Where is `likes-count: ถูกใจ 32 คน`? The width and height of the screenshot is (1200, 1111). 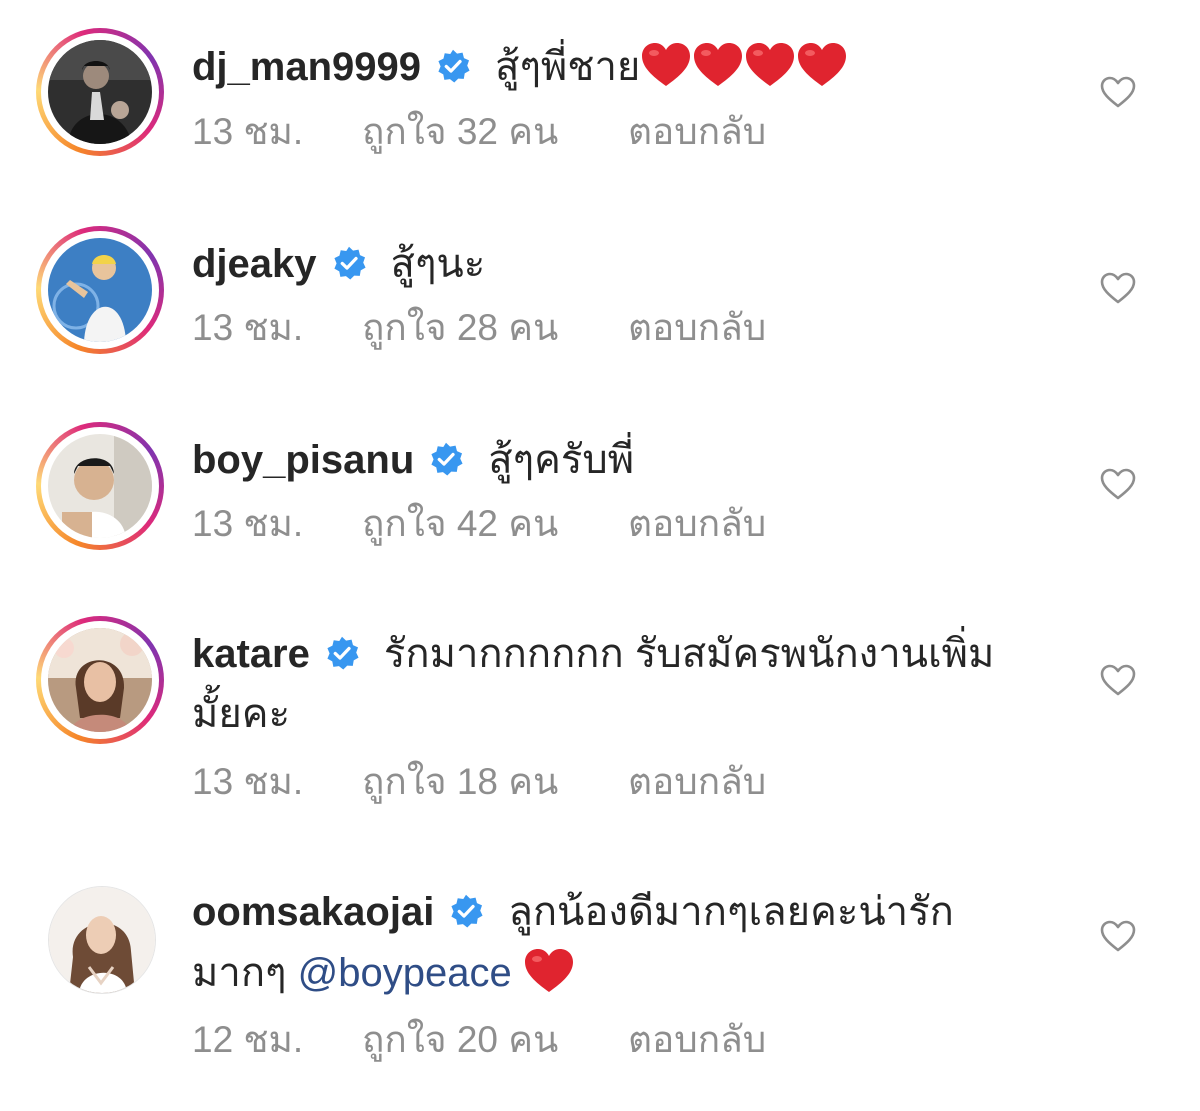
likes-count: ถูกใจ 32 คน is located at coordinates (495, 132).